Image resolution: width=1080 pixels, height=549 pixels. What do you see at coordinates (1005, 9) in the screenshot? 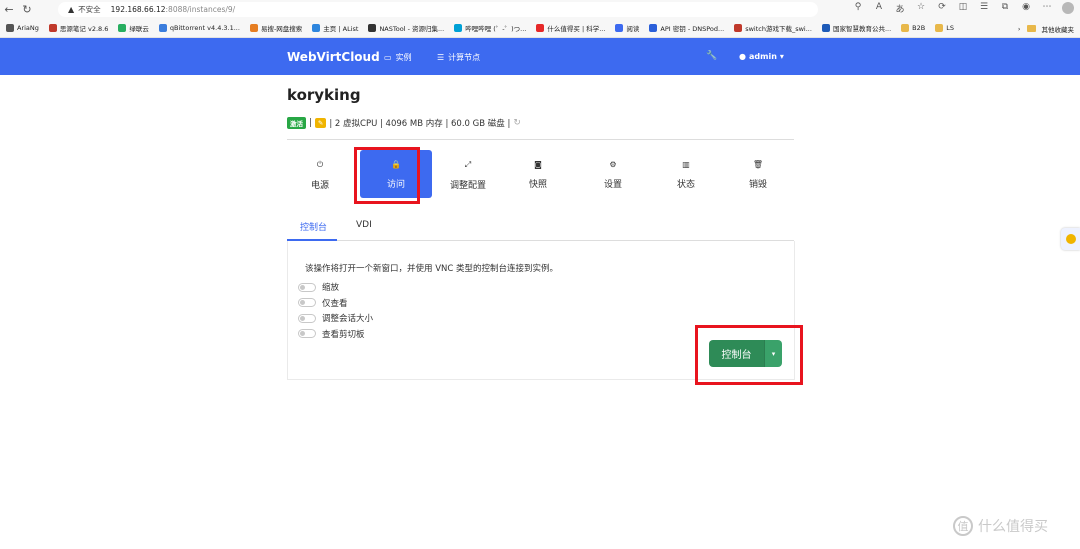
I see `collections-icon: ⧉` at bounding box center [1005, 9].